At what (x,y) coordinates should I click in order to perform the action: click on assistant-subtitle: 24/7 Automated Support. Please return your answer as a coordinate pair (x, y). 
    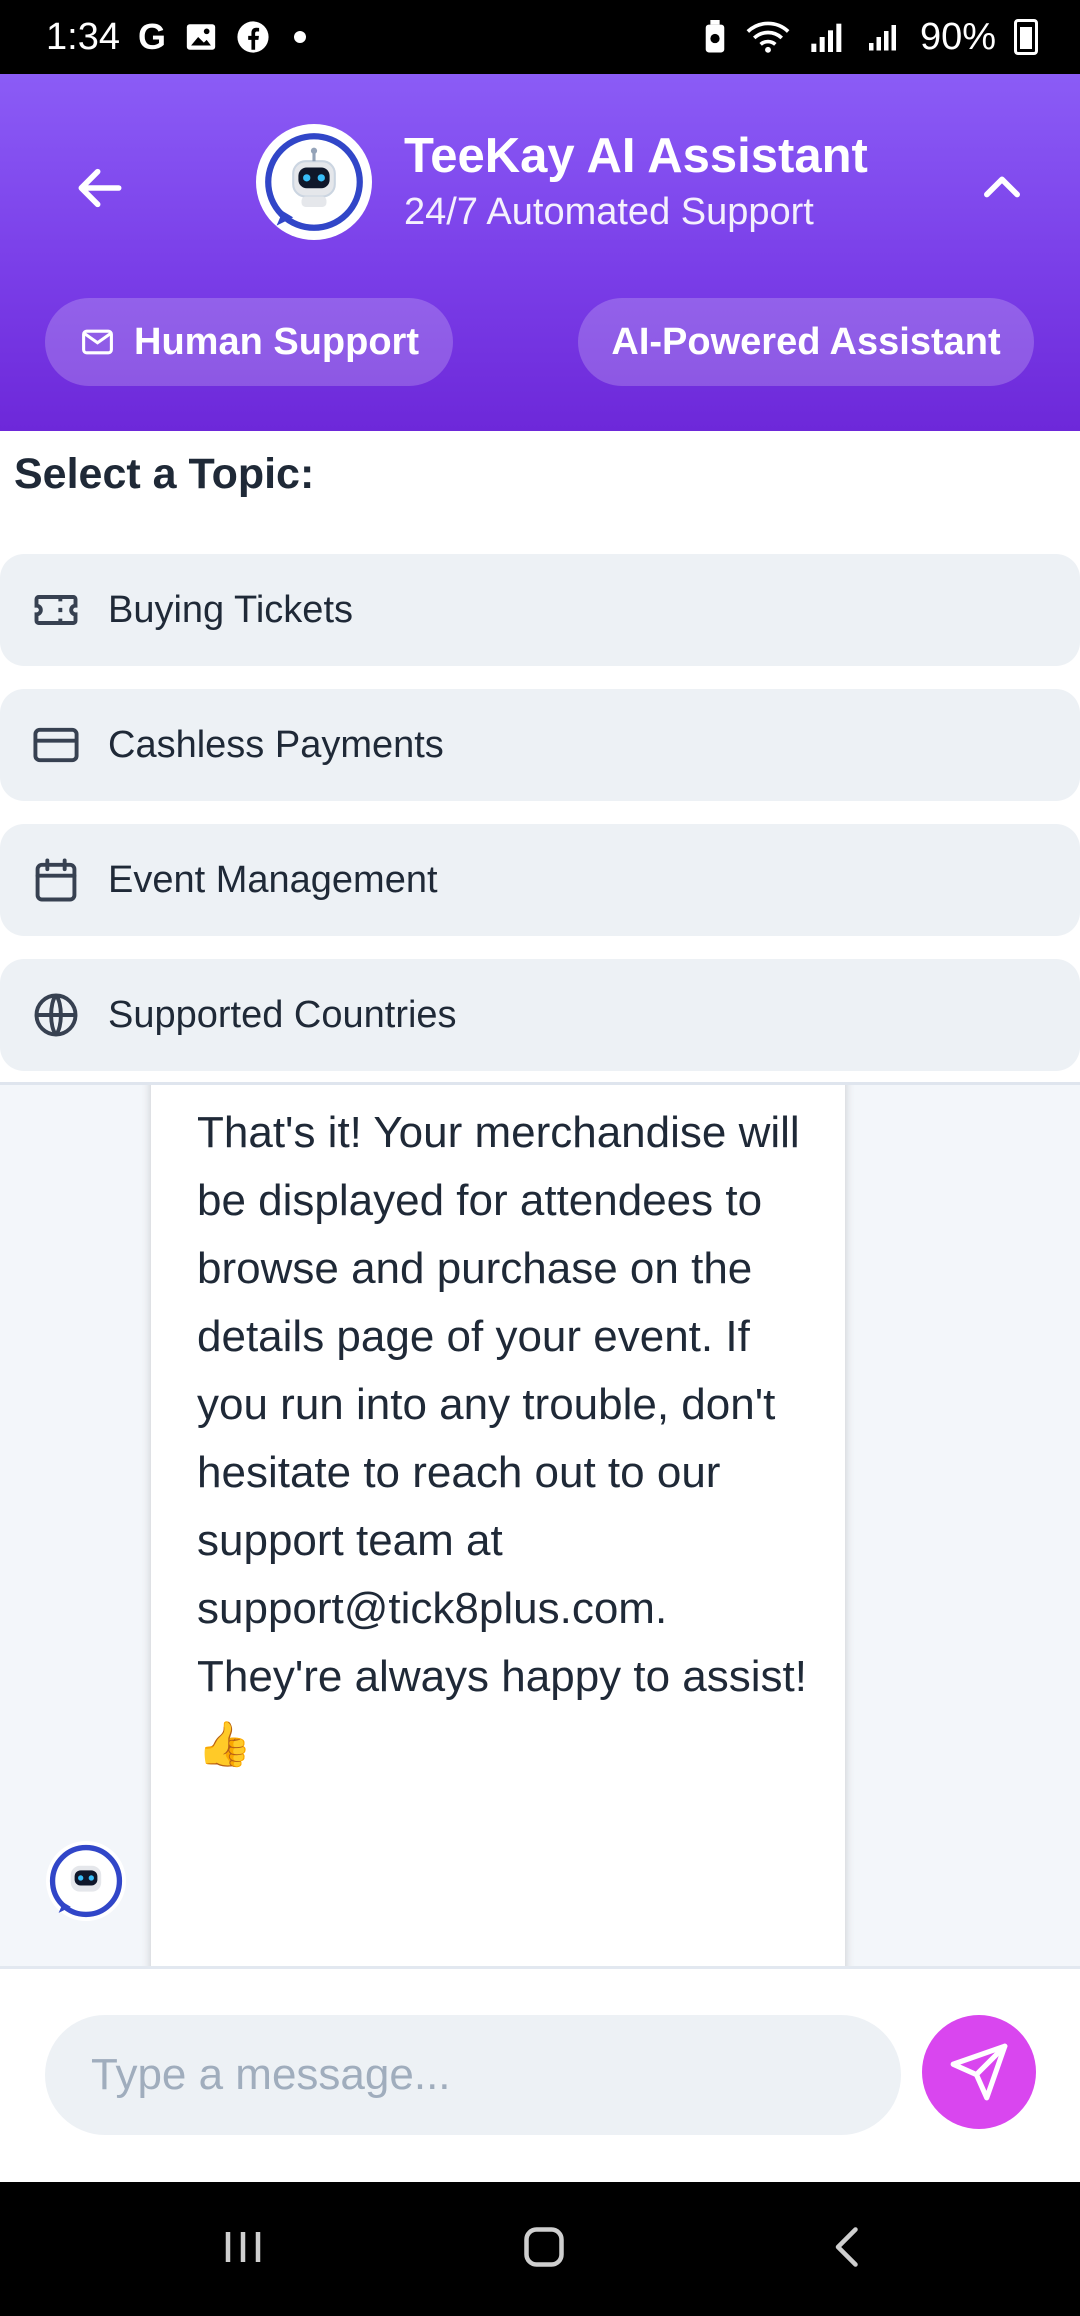
    Looking at the image, I should click on (609, 212).